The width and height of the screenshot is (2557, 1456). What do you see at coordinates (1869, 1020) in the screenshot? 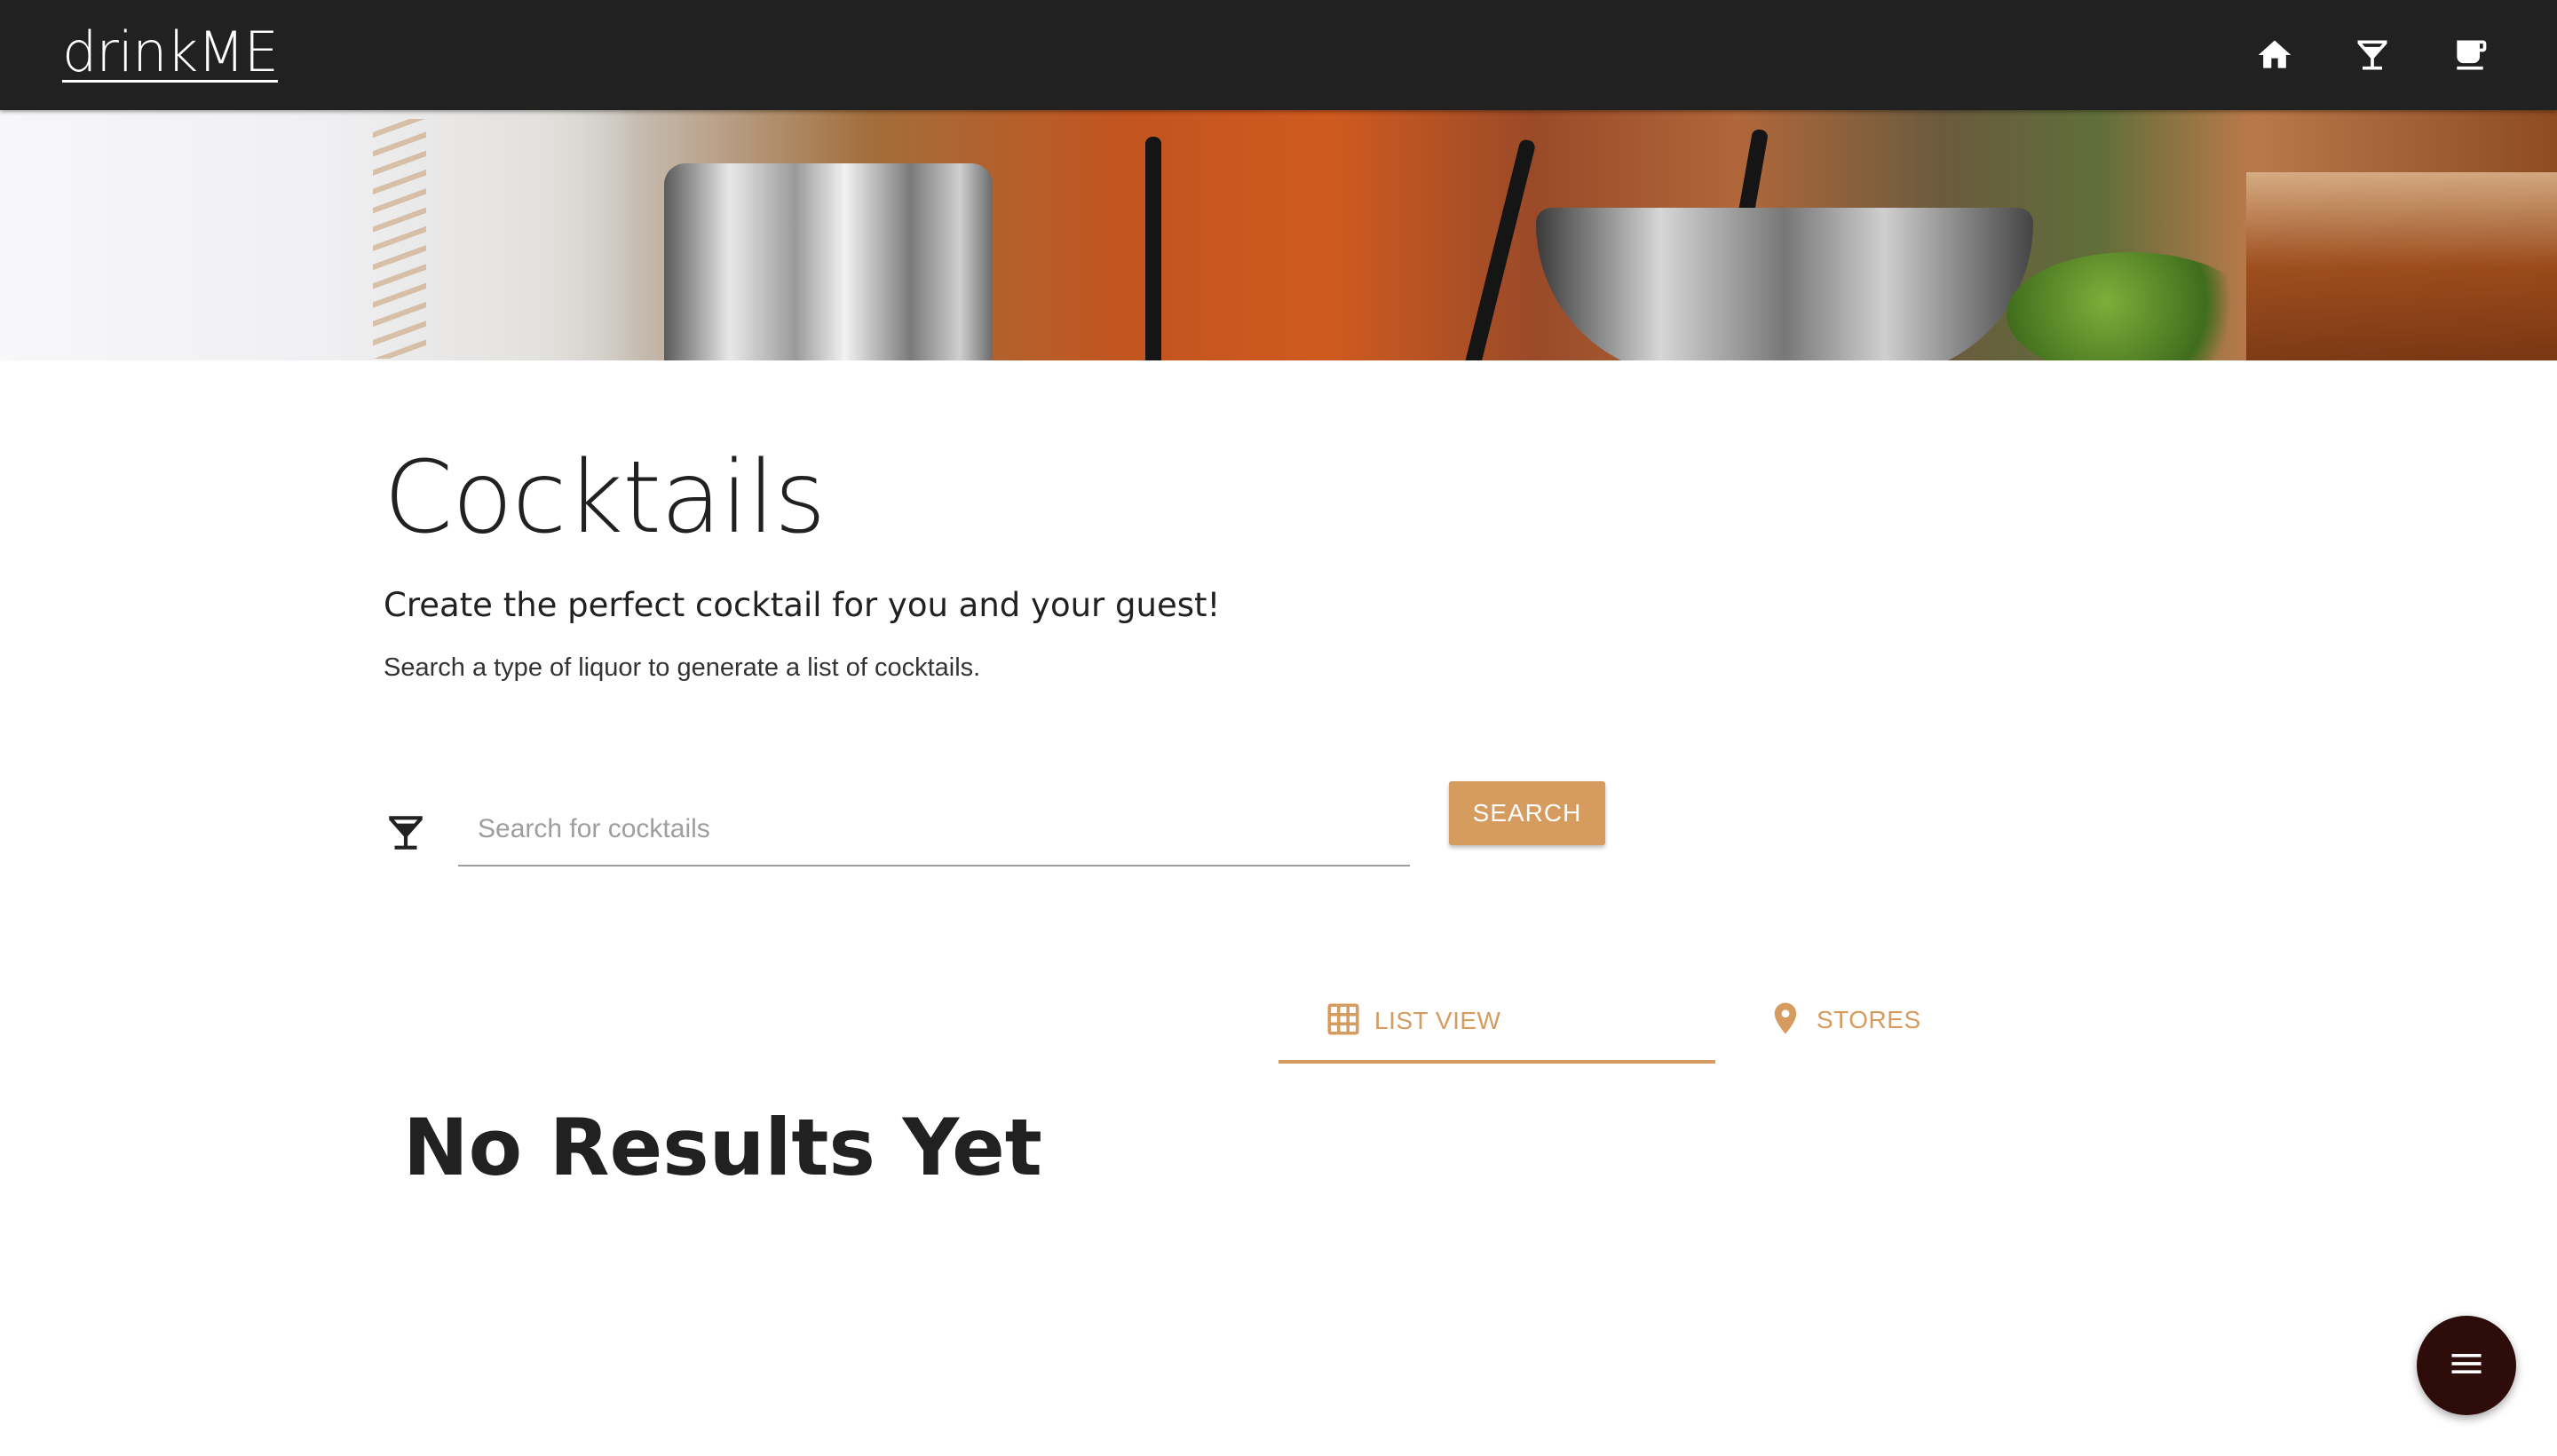
I see `tab-label: STORES` at bounding box center [1869, 1020].